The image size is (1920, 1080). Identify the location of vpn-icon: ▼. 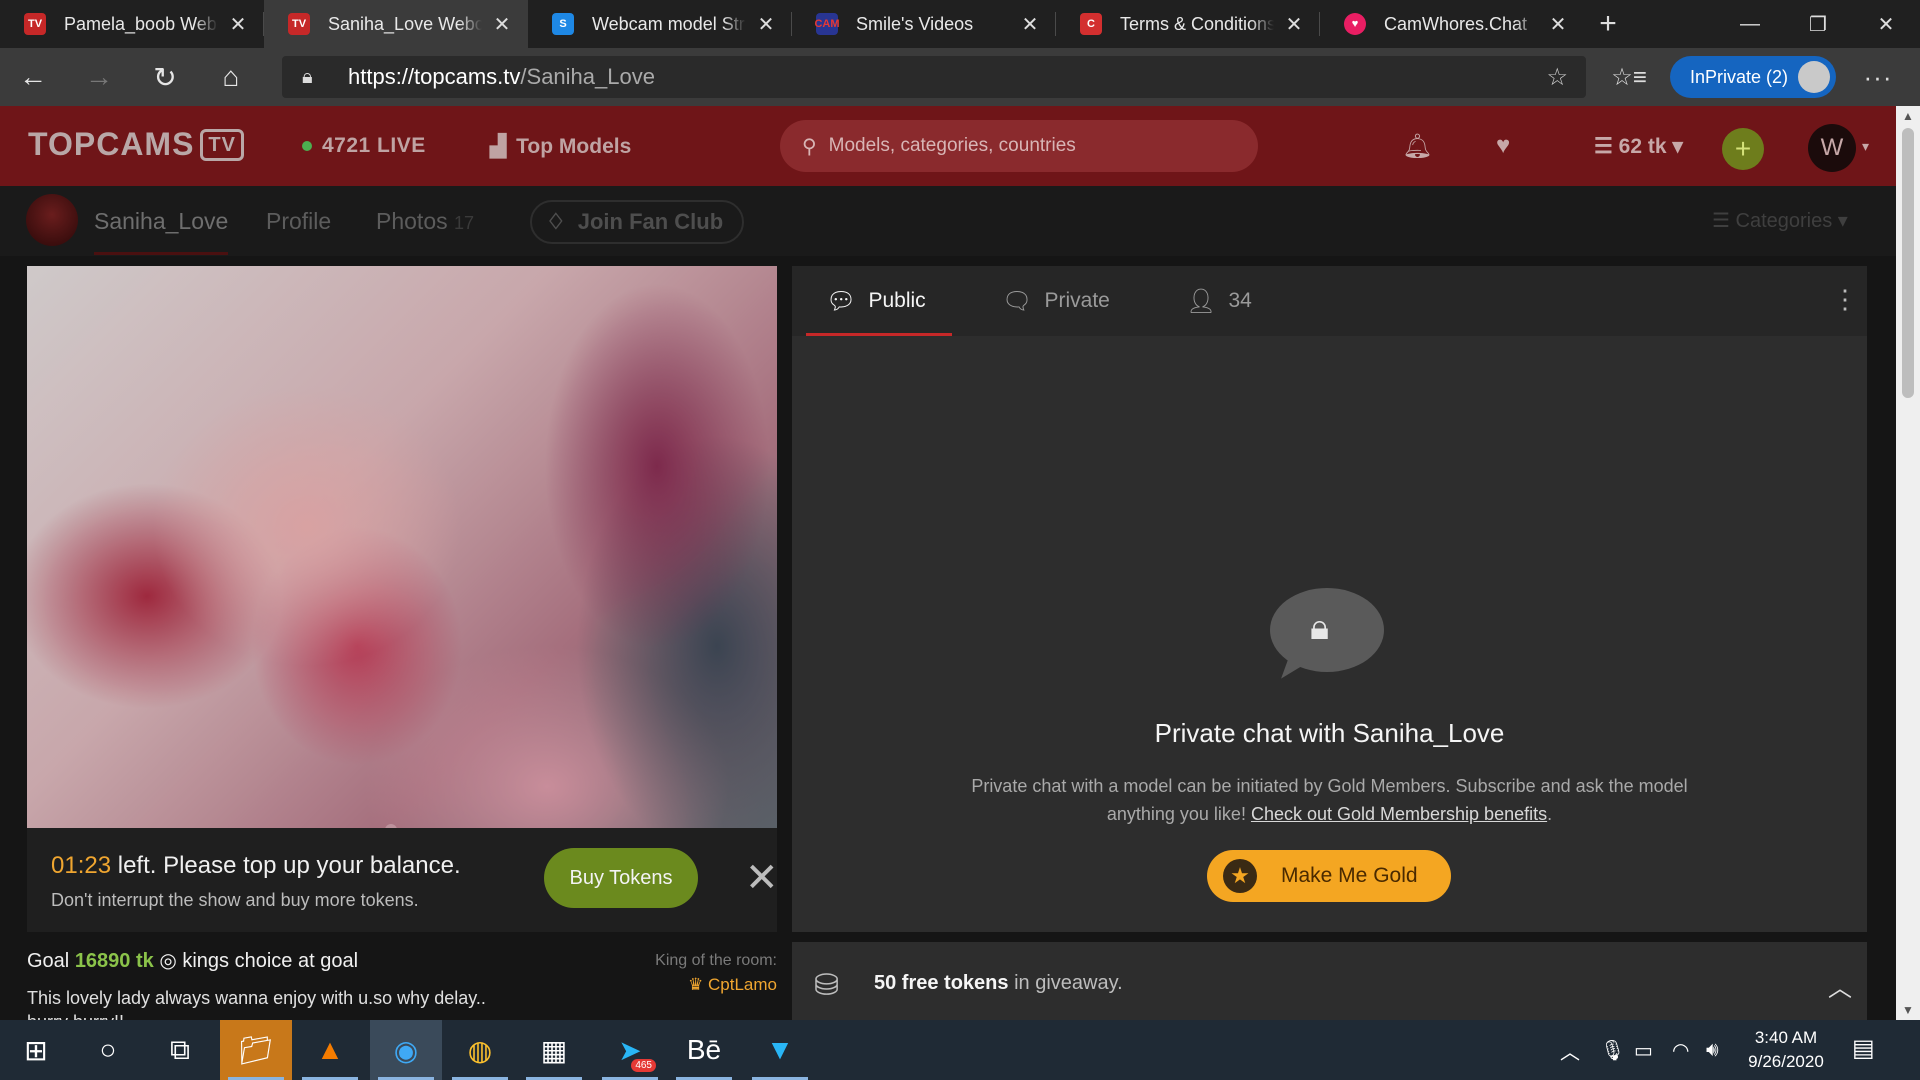
(780, 1050).